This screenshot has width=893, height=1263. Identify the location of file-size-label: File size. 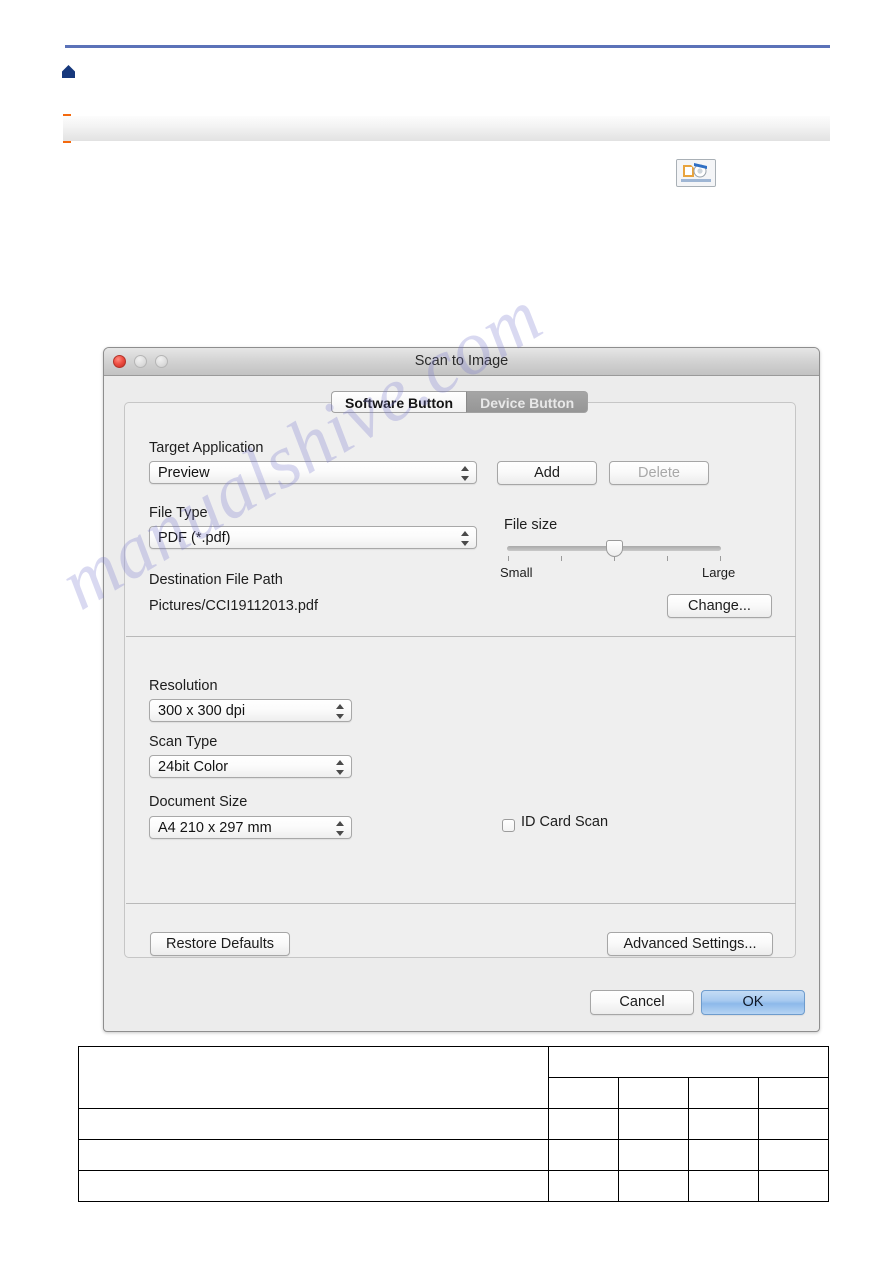
(531, 525).